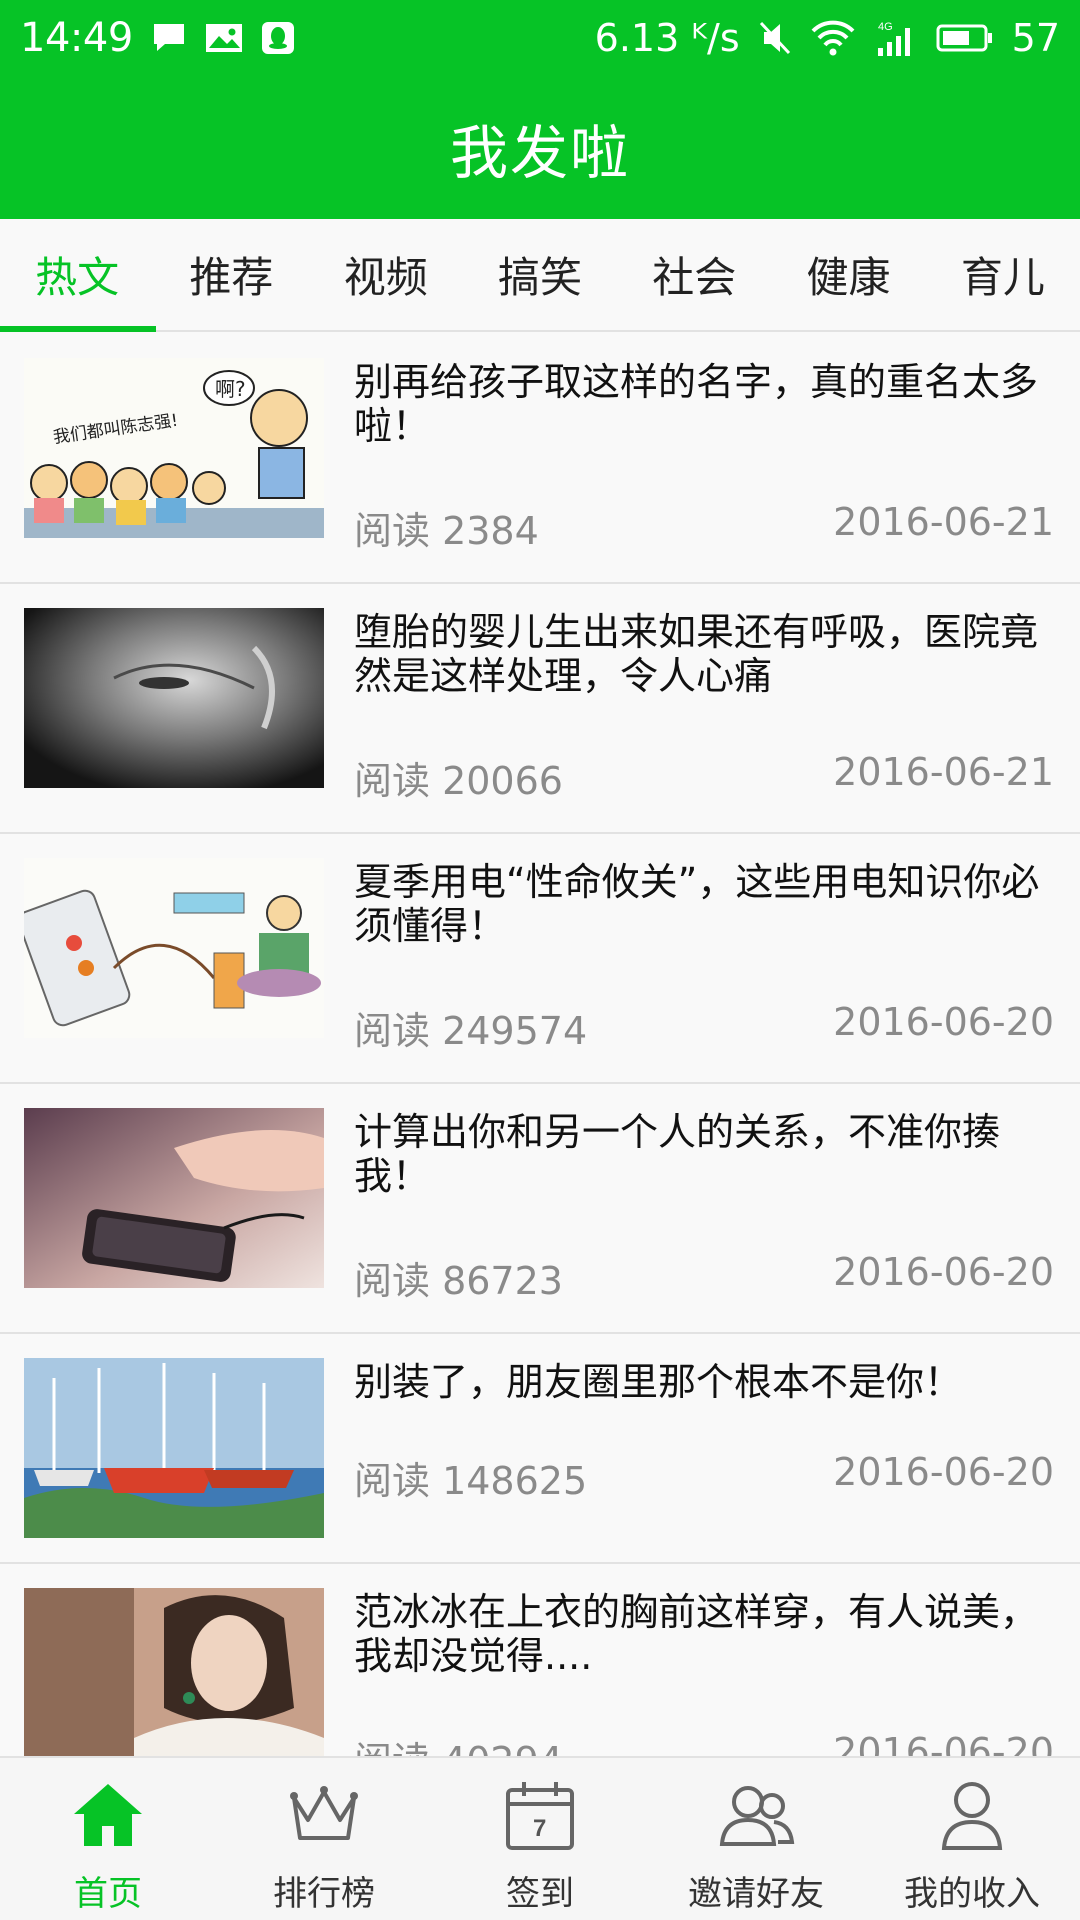 The image size is (1080, 1920). I want to click on category-tabs: 热文 推荐 视频 搞笑 社会 健康 育儿, so click(540, 275).